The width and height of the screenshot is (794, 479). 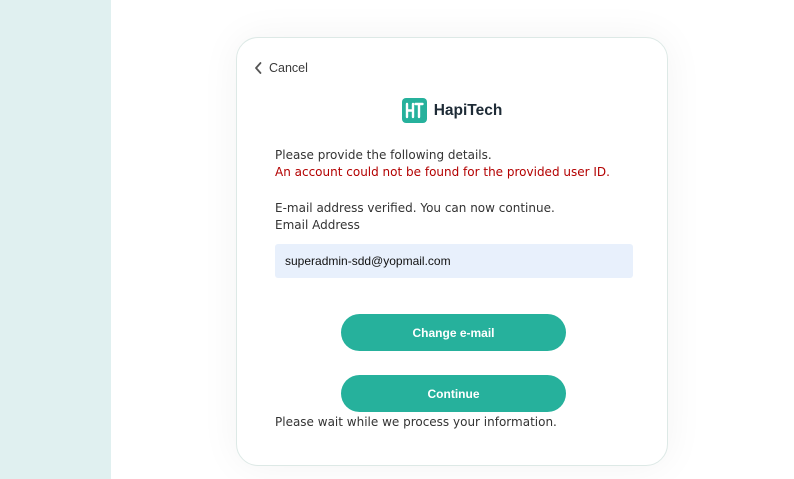 I want to click on chevron-left-icon, so click(x=258, y=68).